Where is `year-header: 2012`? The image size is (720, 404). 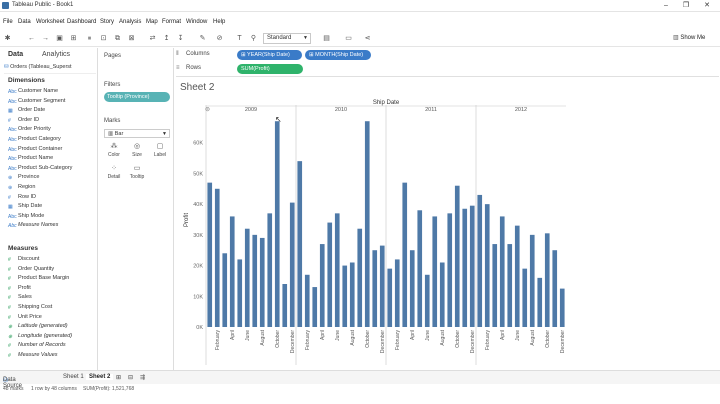
year-header: 2012 is located at coordinates (521, 110).